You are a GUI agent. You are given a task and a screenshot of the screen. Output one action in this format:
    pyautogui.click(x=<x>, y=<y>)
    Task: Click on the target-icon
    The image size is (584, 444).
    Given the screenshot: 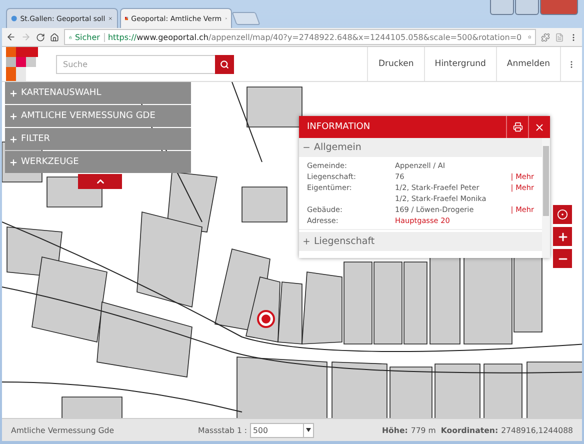 What is the action you would take?
    pyautogui.click(x=562, y=214)
    